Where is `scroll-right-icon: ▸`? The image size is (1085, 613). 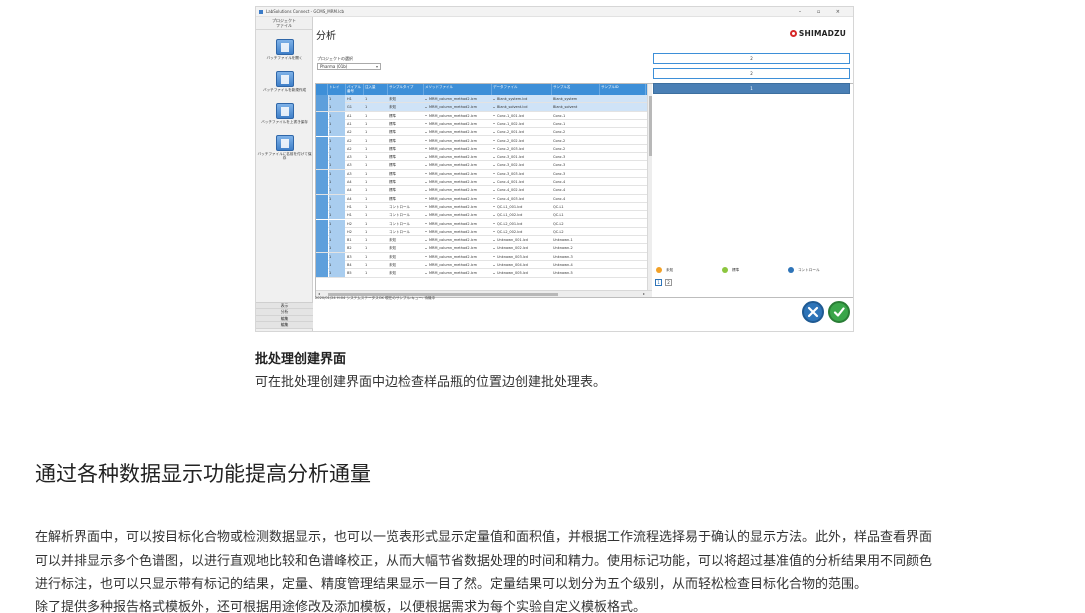 scroll-right-icon: ▸ is located at coordinates (644, 294).